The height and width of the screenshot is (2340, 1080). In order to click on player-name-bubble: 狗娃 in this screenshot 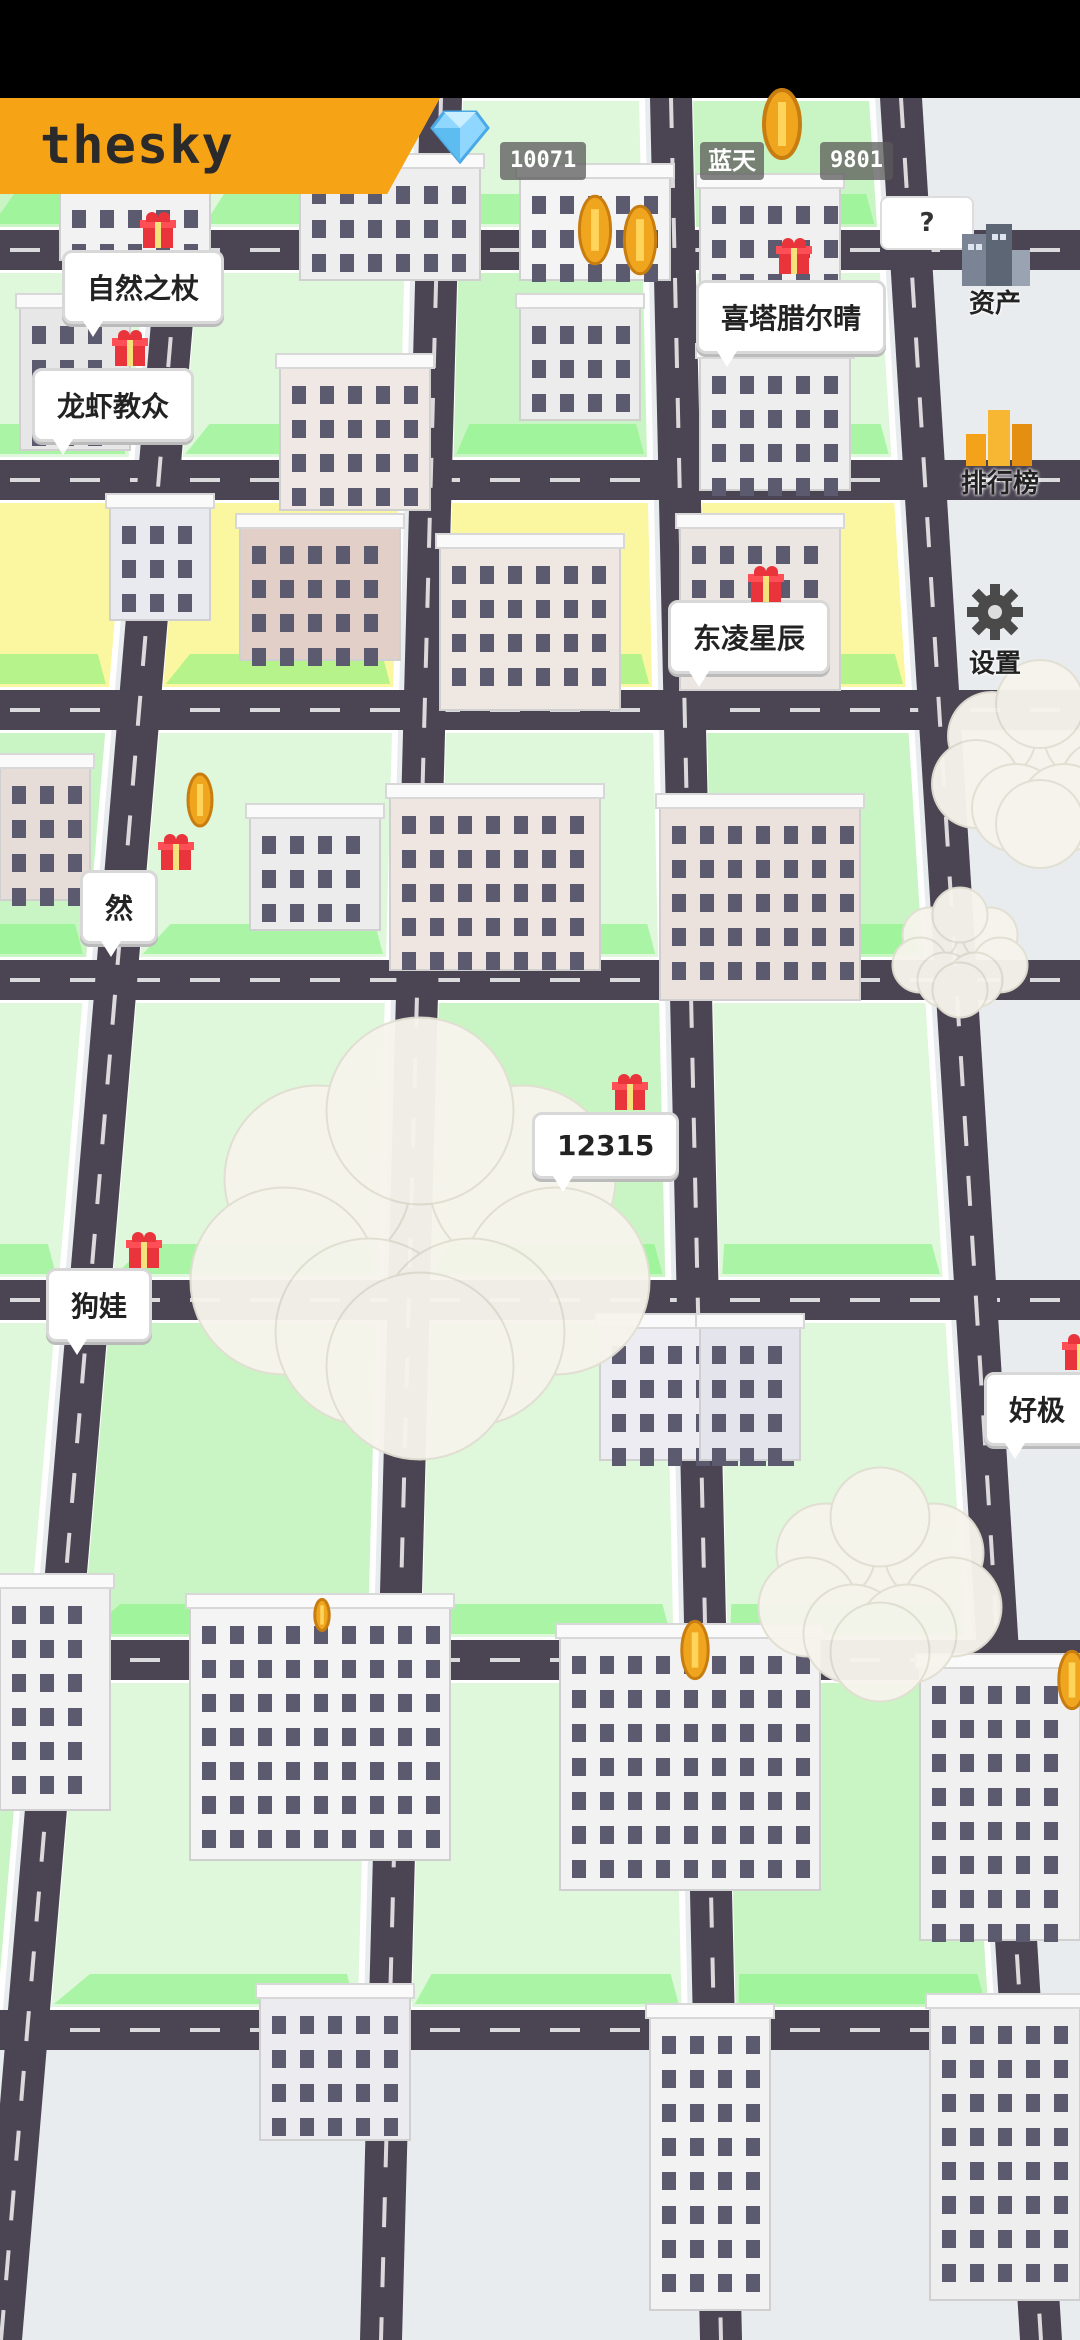, I will do `click(99, 1311)`.